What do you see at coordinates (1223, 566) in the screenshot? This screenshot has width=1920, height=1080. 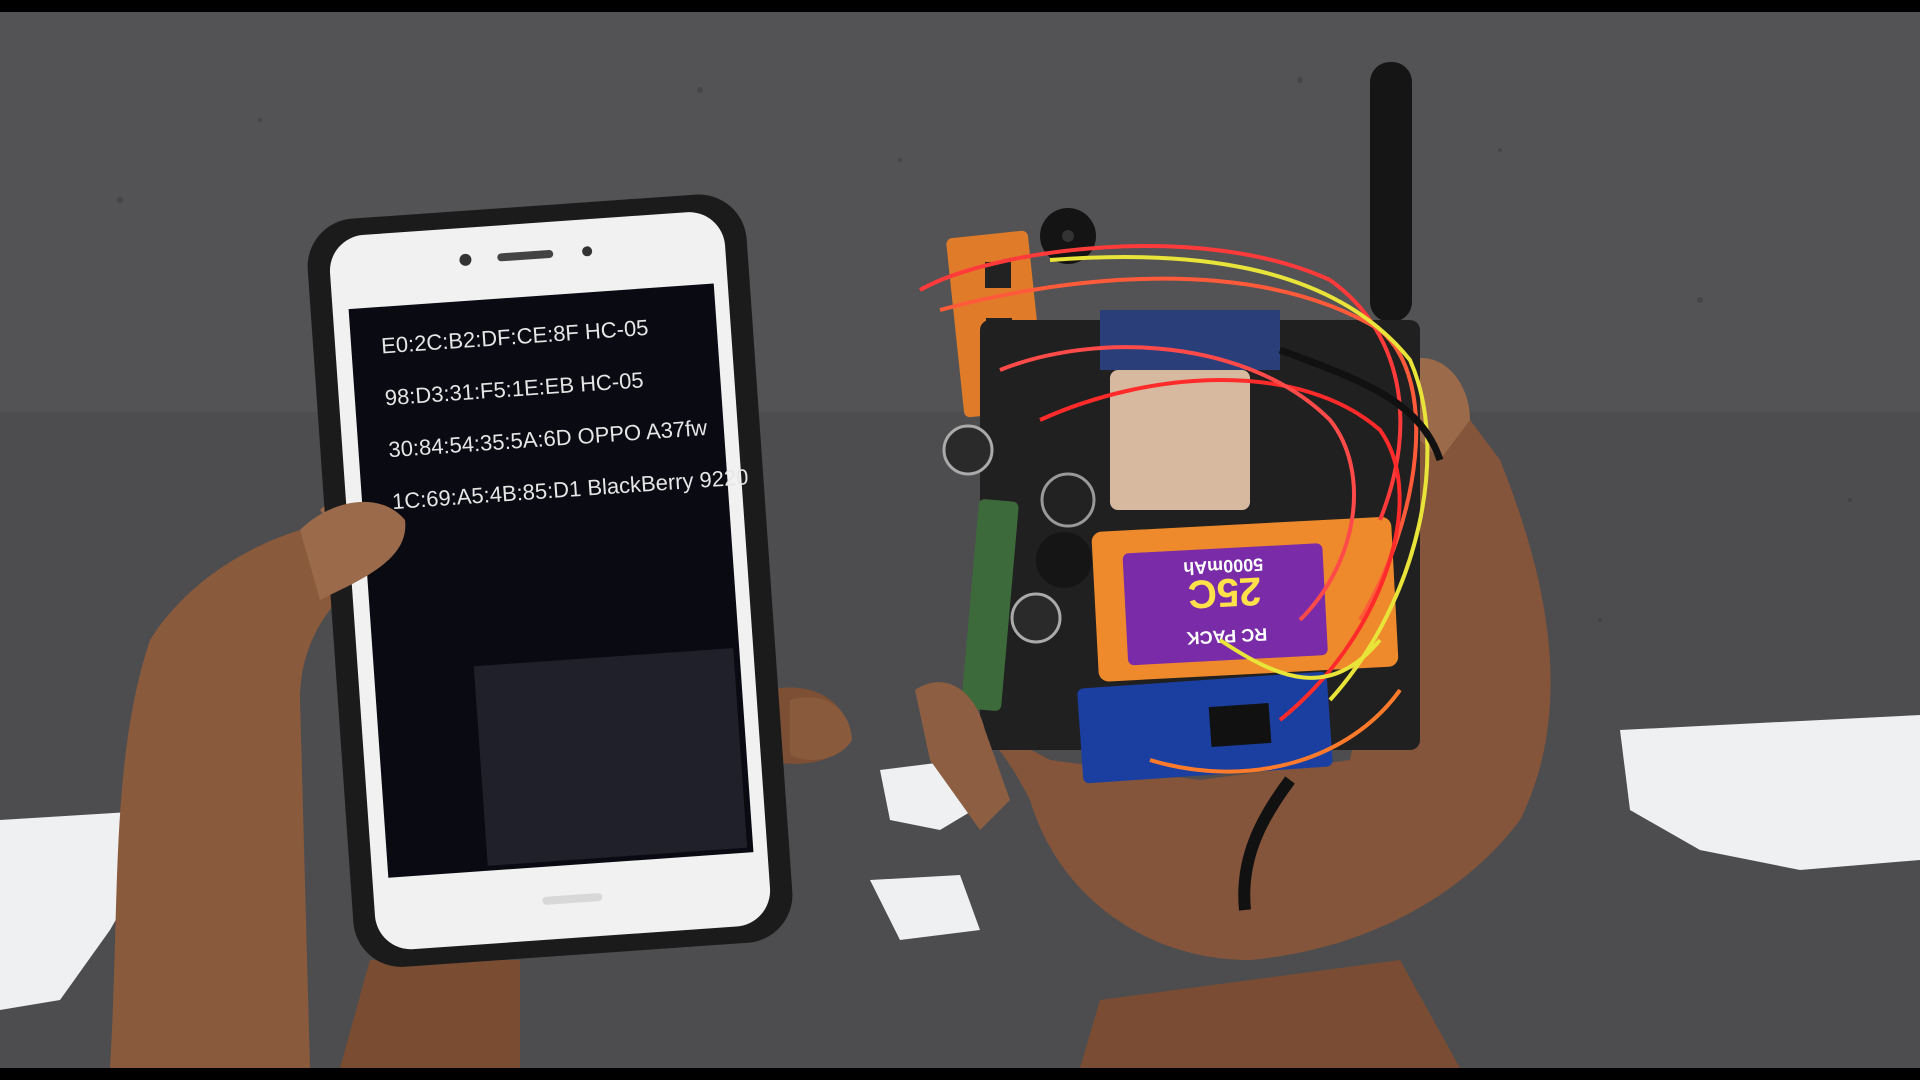 I see `battery-capacity: 5000mAh` at bounding box center [1223, 566].